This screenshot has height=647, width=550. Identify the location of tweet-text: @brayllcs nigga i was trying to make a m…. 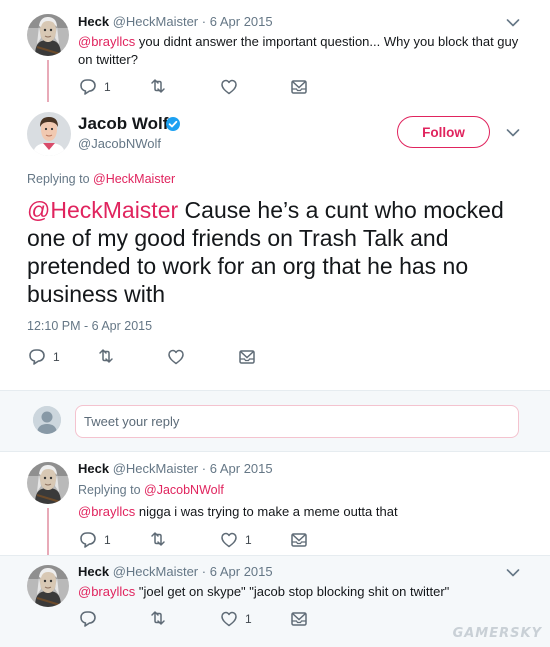
(303, 512).